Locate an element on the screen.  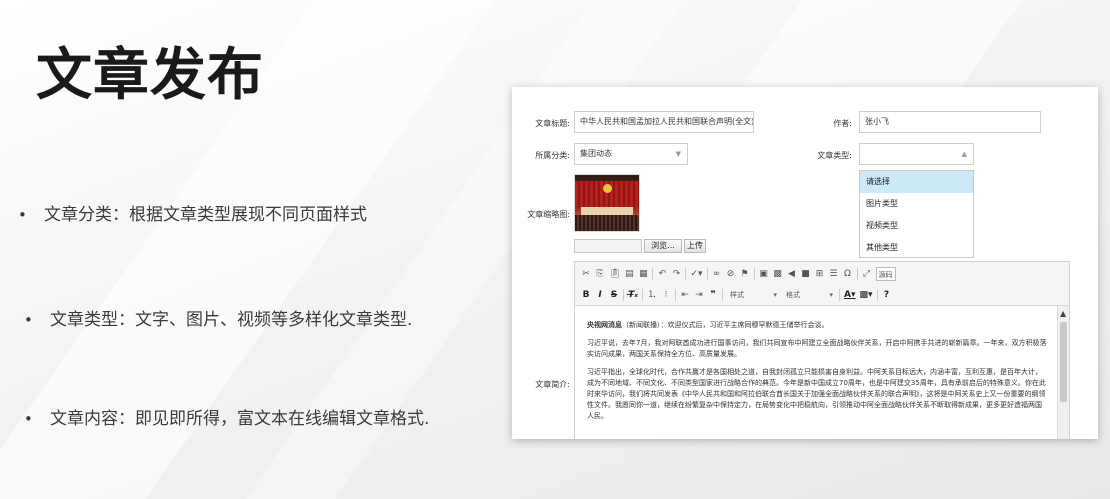
thumbnail-emblem is located at coordinates (607, 188).